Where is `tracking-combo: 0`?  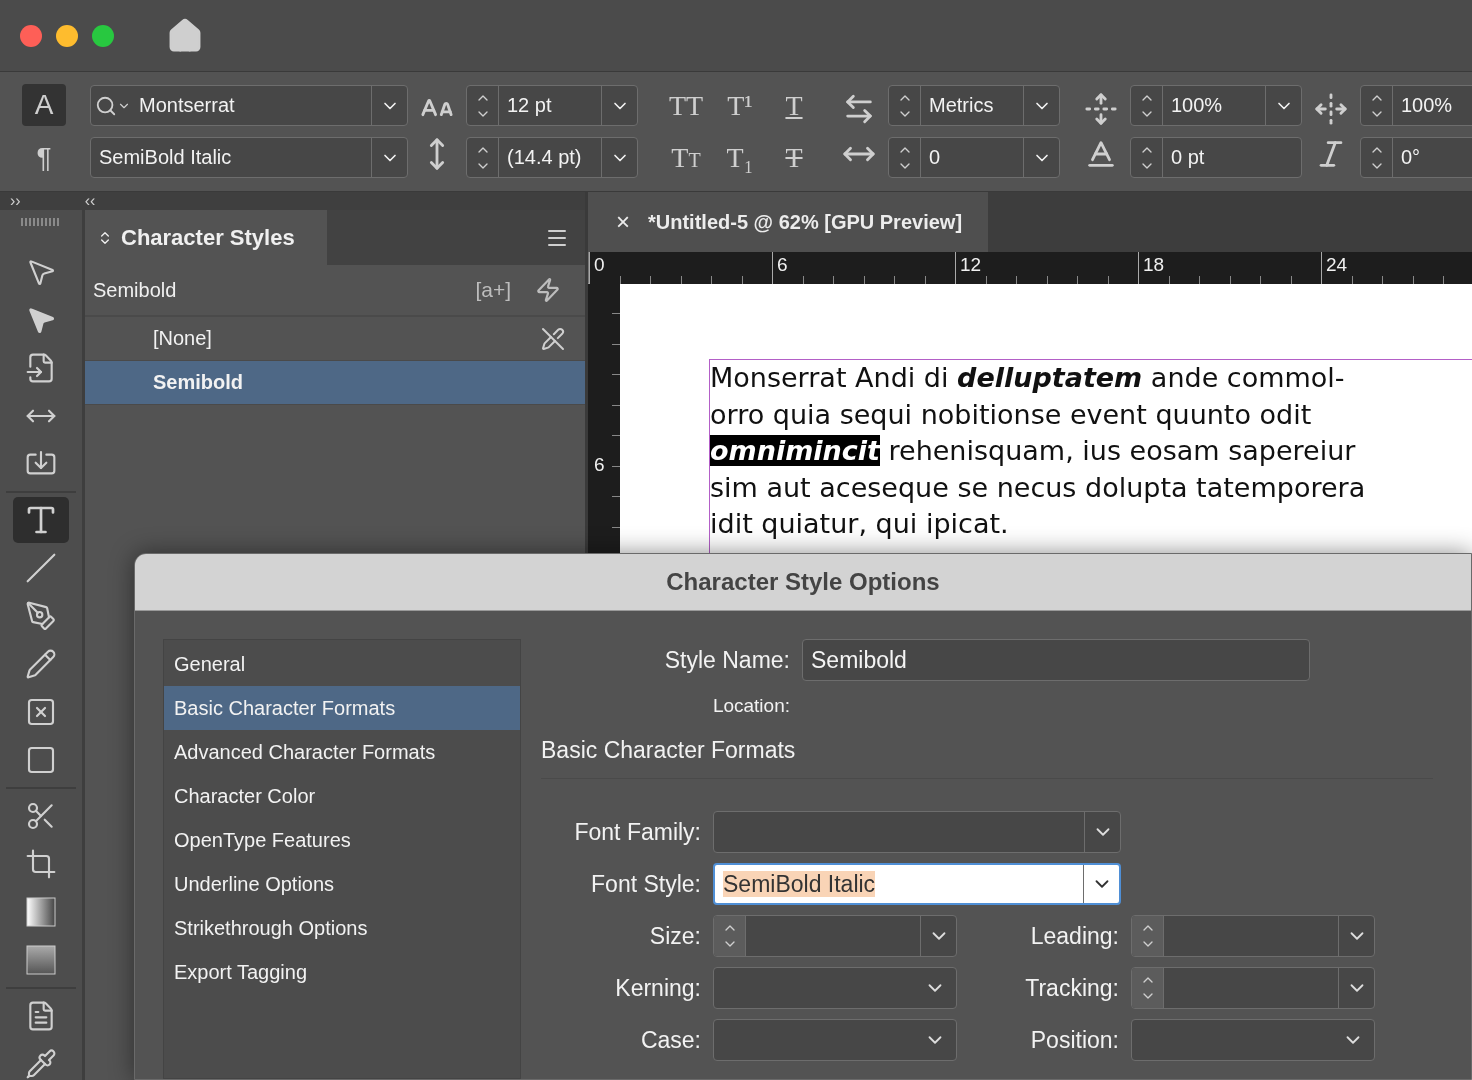
tracking-combo: 0 is located at coordinates (974, 157).